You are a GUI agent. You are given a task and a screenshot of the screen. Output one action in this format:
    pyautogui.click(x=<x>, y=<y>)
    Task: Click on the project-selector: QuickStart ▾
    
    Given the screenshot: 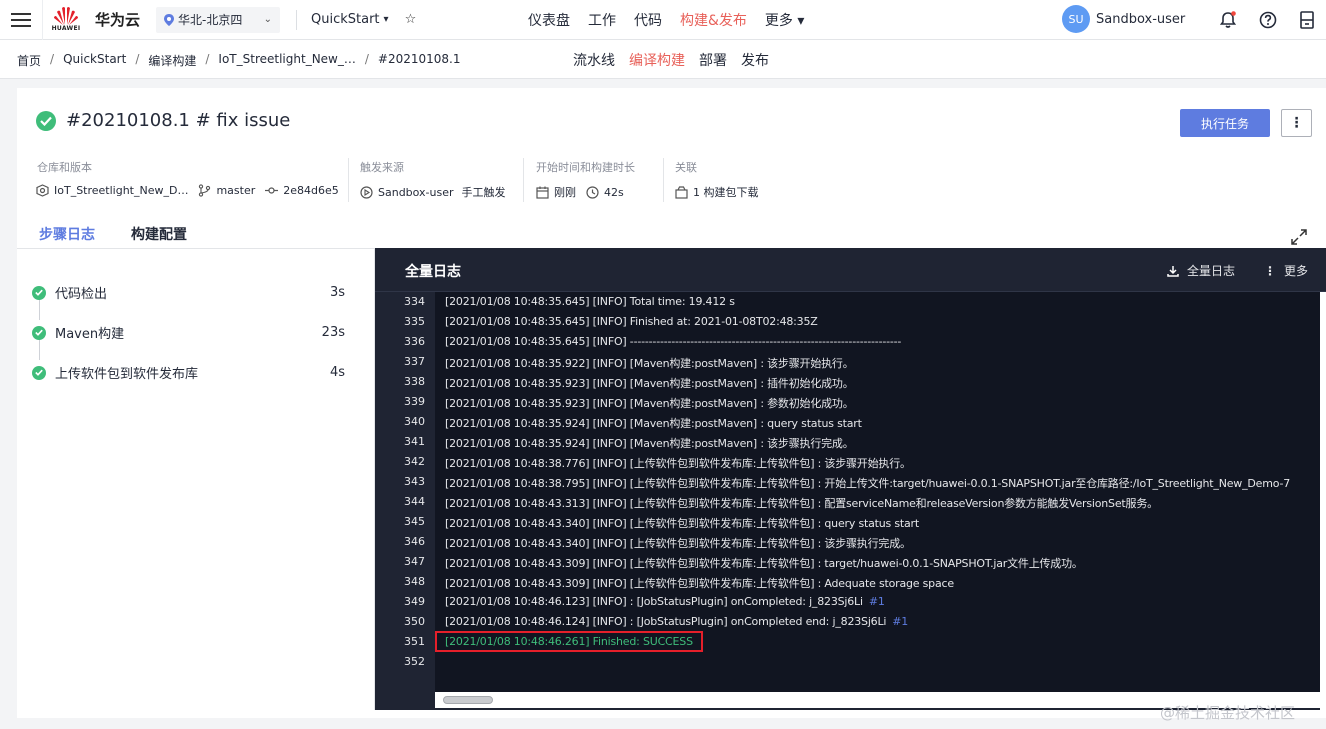 What is the action you would take?
    pyautogui.click(x=350, y=19)
    